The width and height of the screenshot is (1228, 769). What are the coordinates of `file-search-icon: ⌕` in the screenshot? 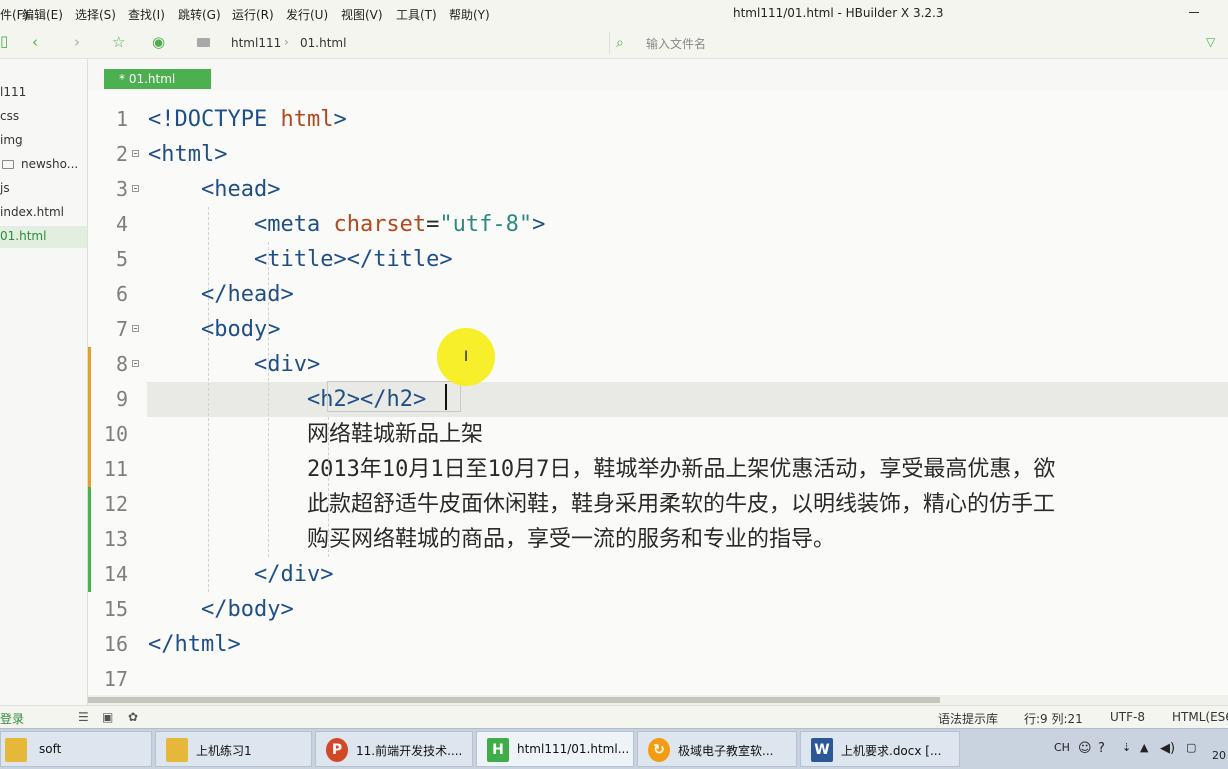 It's located at (620, 43).